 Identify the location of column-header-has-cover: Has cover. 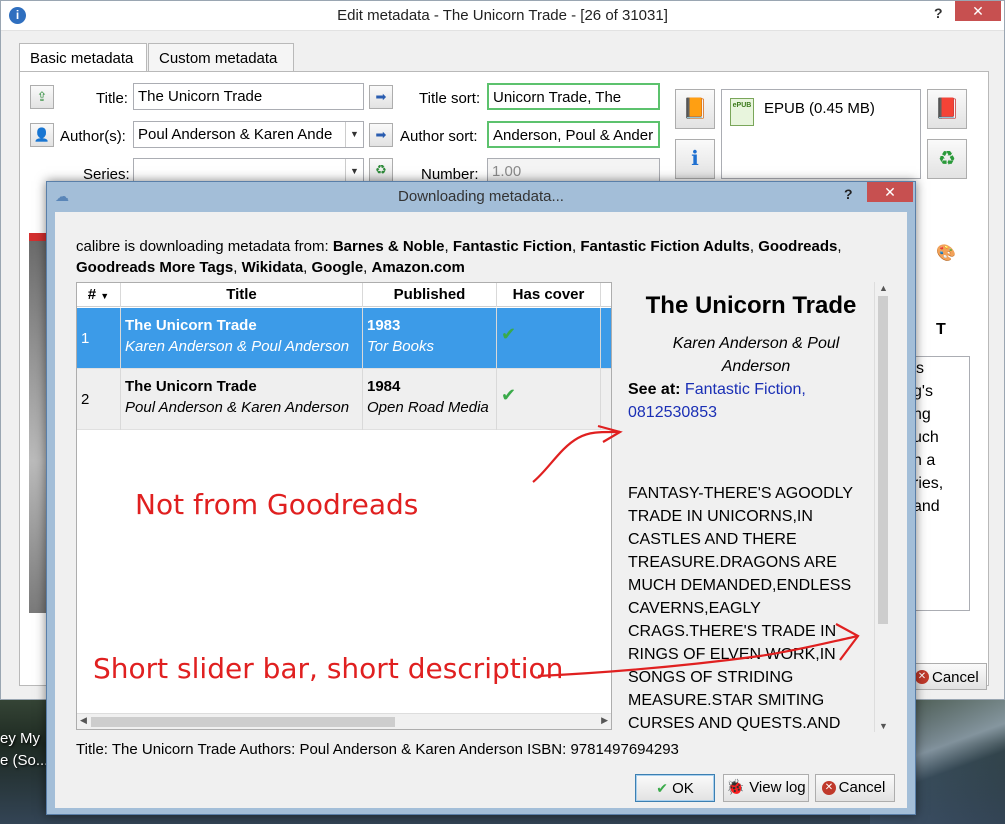
(549, 295).